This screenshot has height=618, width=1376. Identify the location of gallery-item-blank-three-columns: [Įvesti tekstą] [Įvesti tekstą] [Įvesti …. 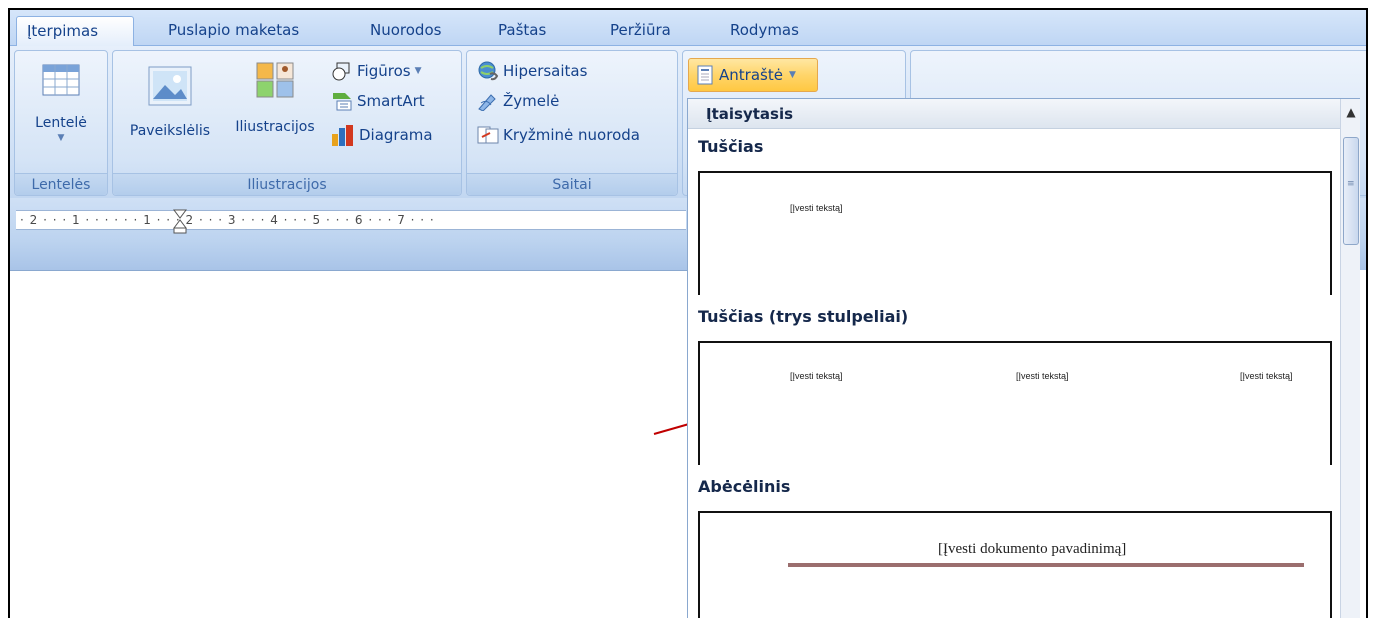
(1015, 403).